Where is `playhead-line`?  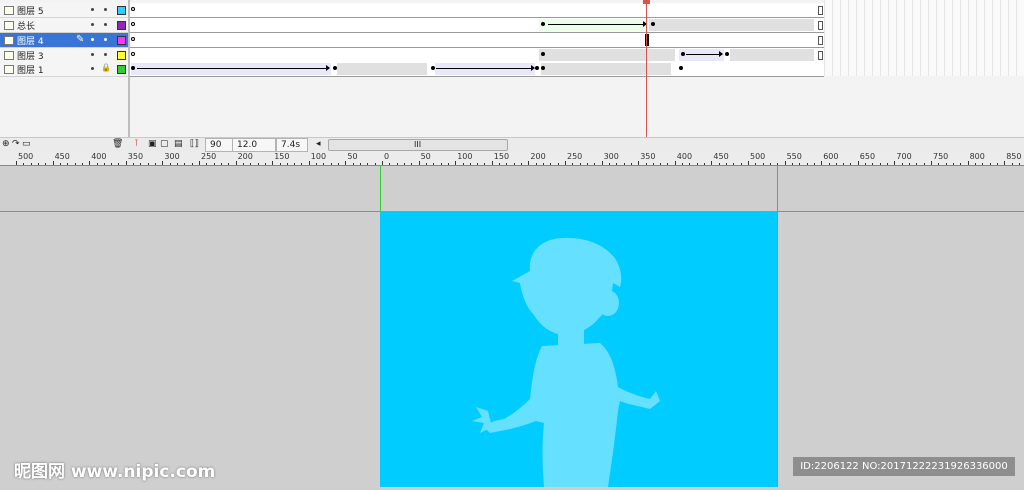 playhead-line is located at coordinates (646, 68).